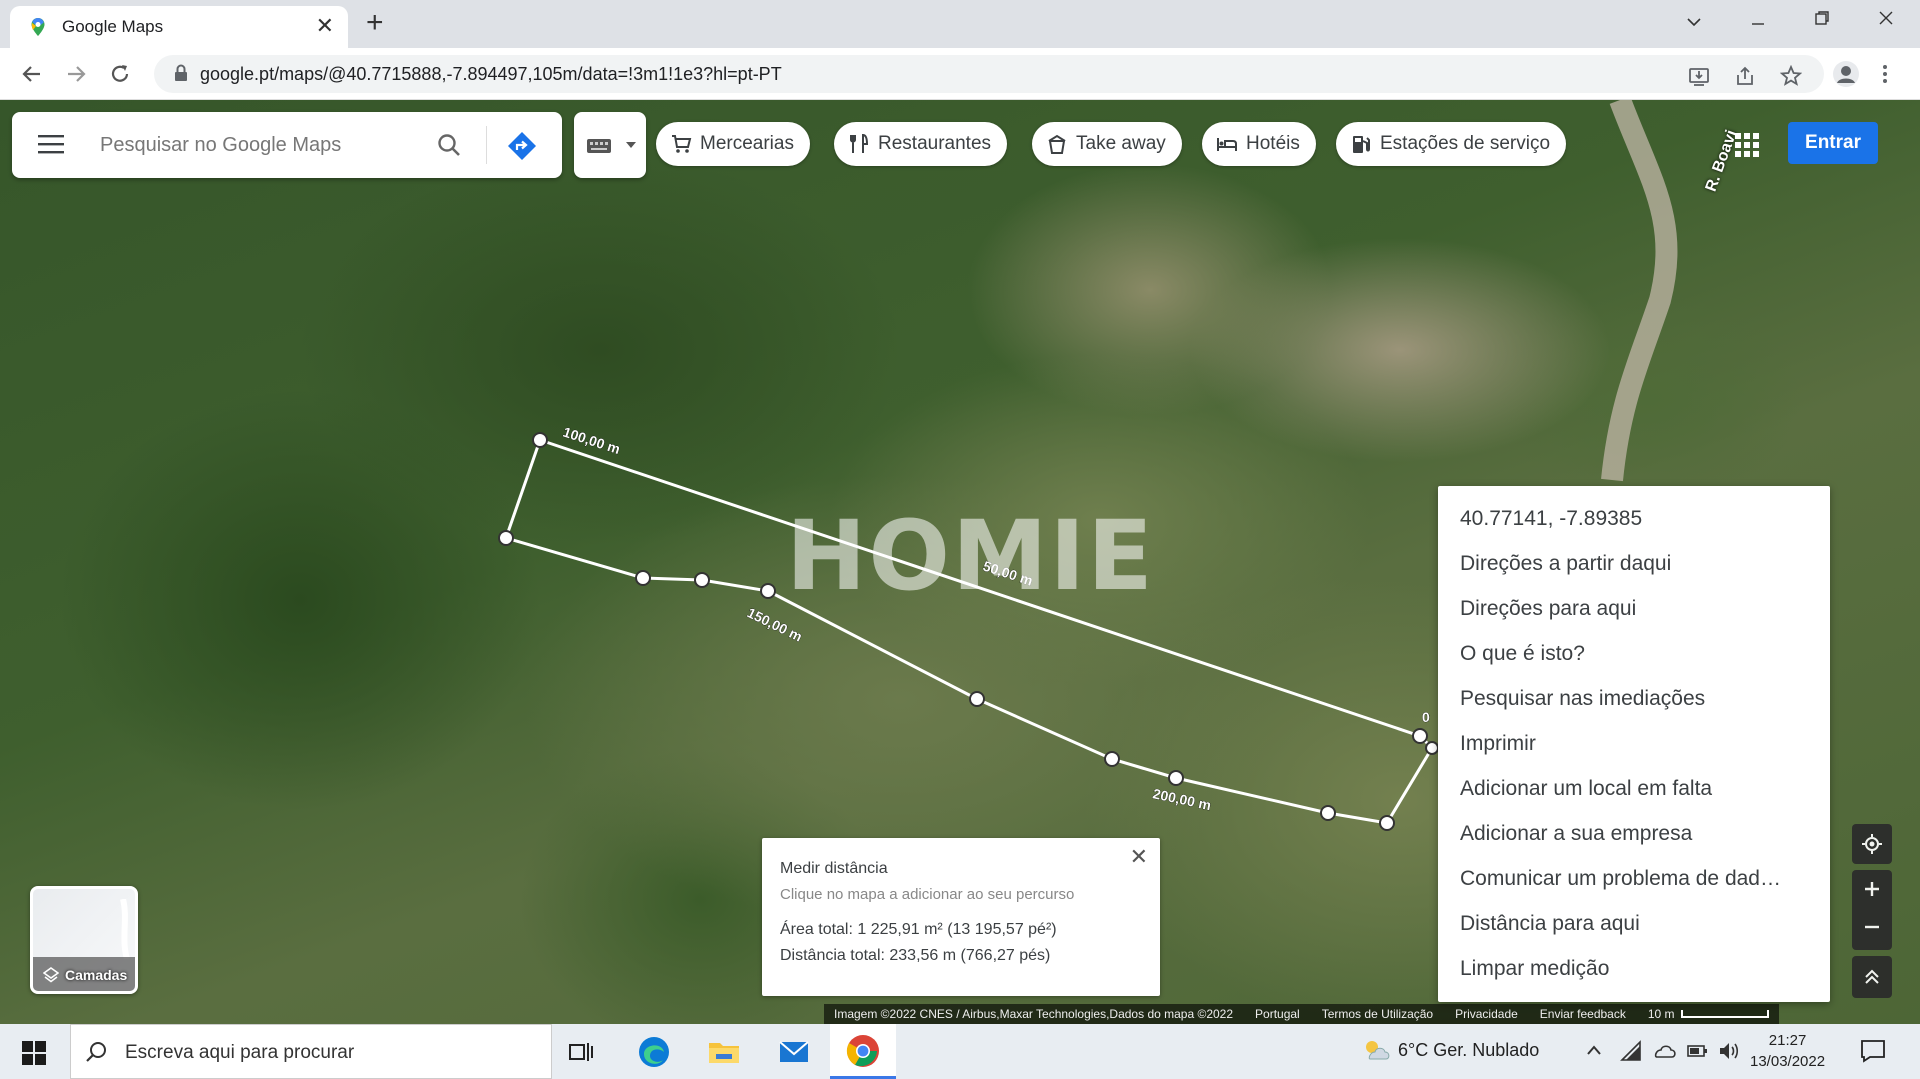 This screenshot has height=1079, width=1920. I want to click on expand-button, so click(1872, 977).